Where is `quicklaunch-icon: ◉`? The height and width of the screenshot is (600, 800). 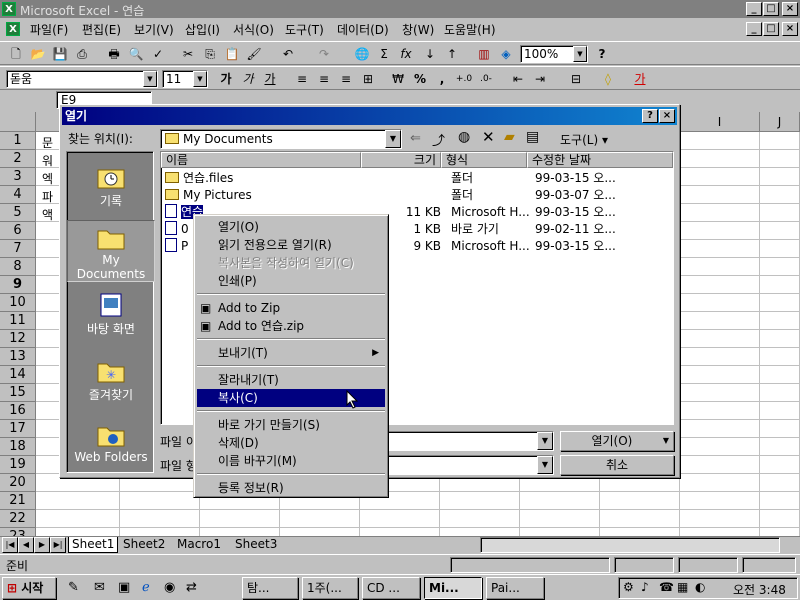
quicklaunch-icon: ◉ is located at coordinates (169, 587).